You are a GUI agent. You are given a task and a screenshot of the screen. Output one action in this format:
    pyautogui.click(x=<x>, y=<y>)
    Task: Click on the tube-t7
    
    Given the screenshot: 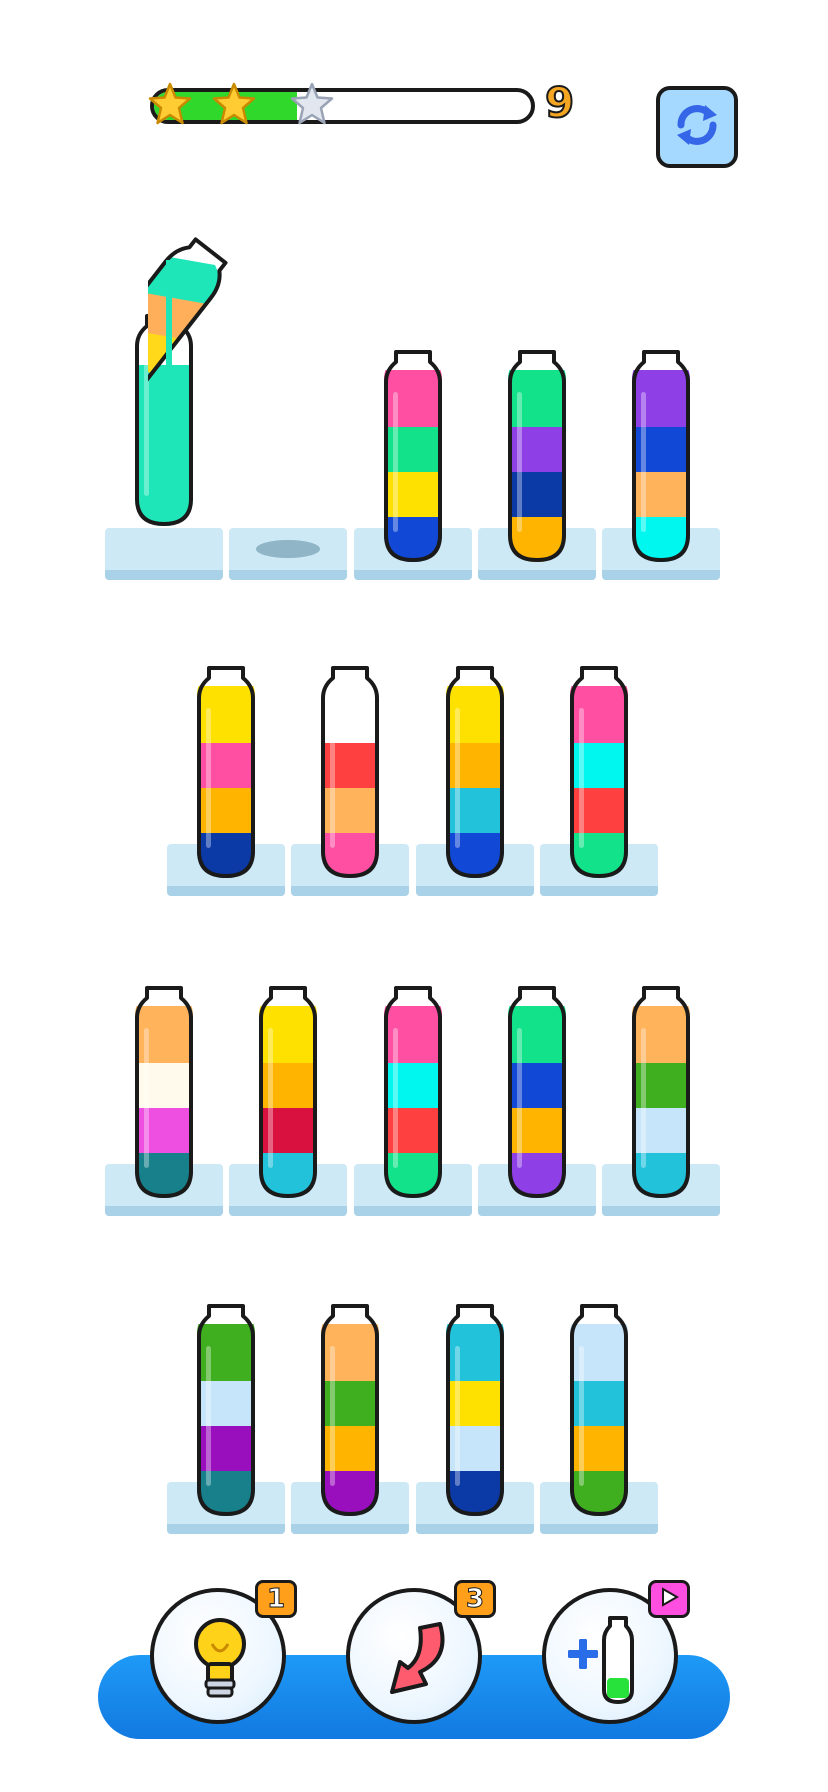 What is the action you would take?
    pyautogui.click(x=350, y=772)
    